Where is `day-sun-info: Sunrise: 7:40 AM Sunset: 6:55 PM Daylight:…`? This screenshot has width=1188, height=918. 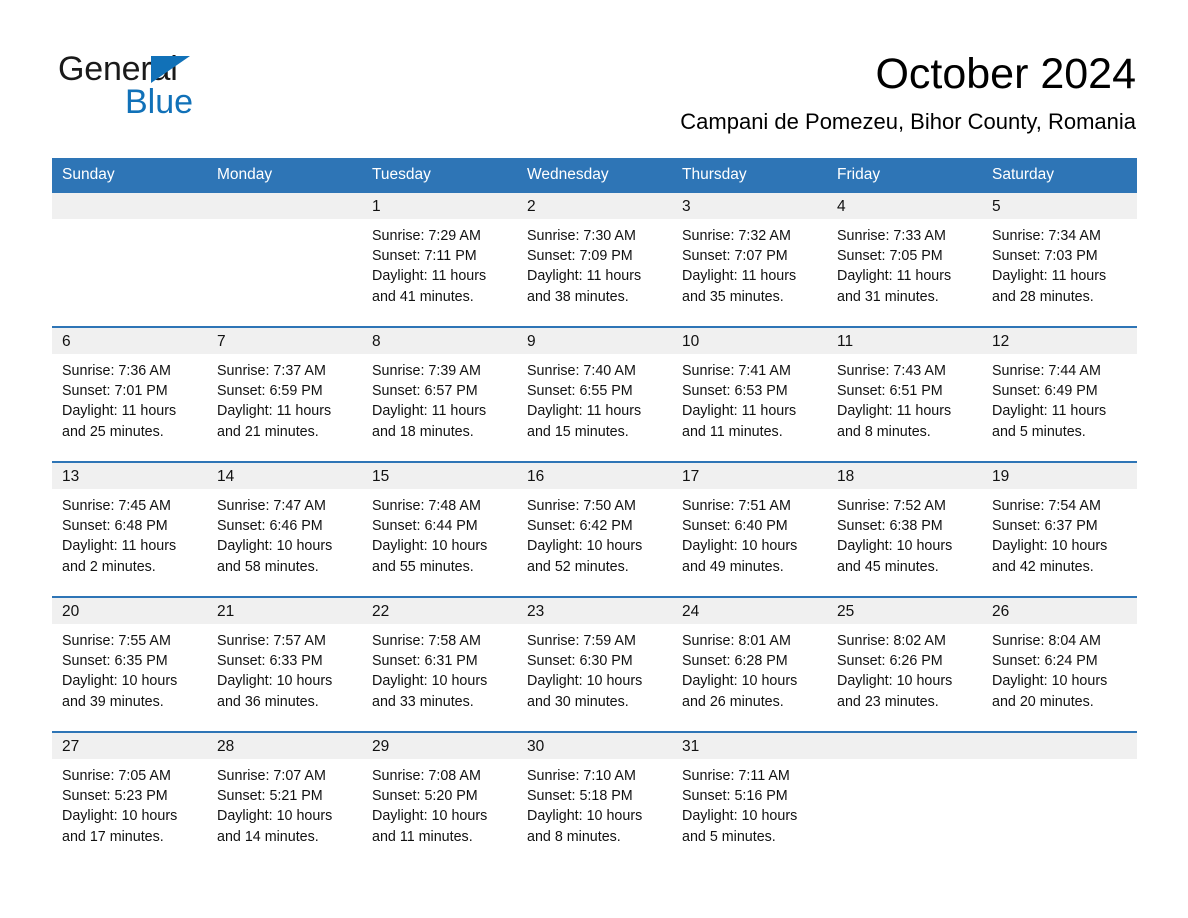 day-sun-info: Sunrise: 7:40 AM Sunset: 6:55 PM Daylight:… is located at coordinates (594, 398).